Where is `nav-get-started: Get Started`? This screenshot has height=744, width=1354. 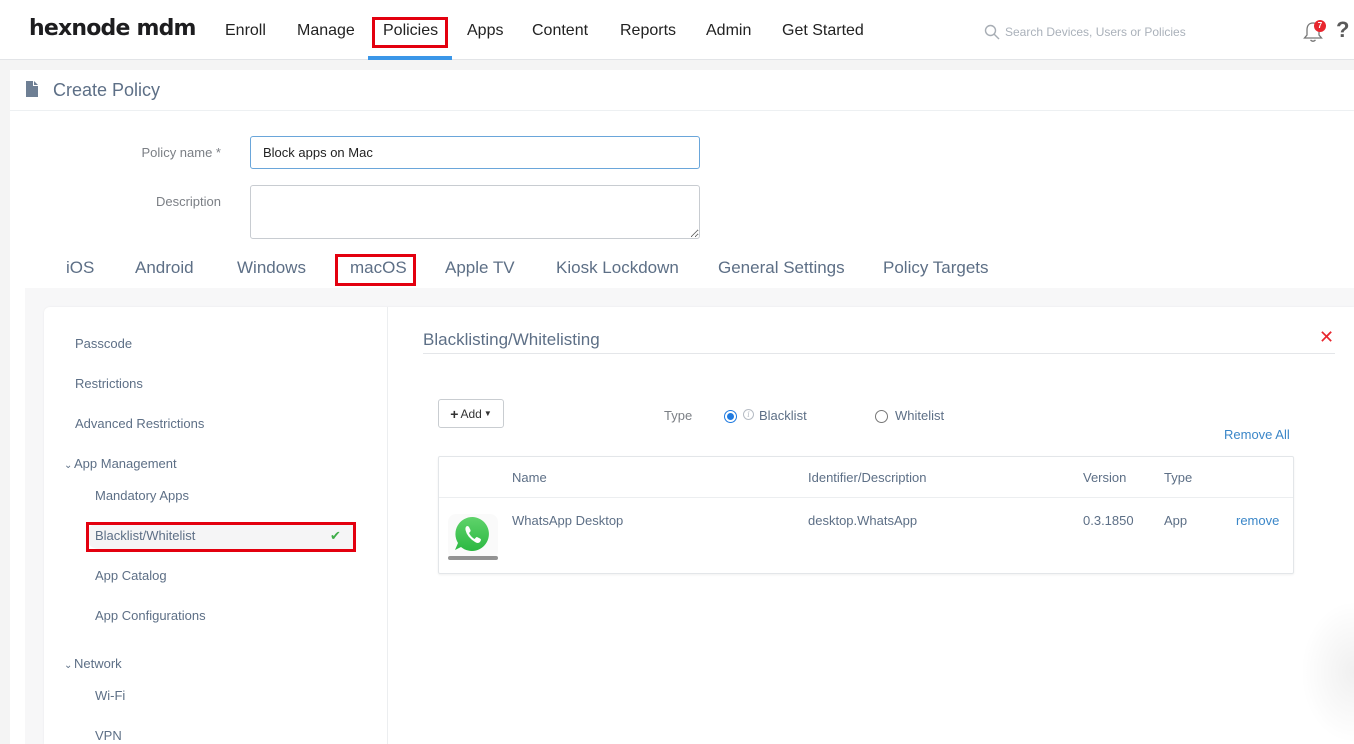 nav-get-started: Get Started is located at coordinates (823, 31).